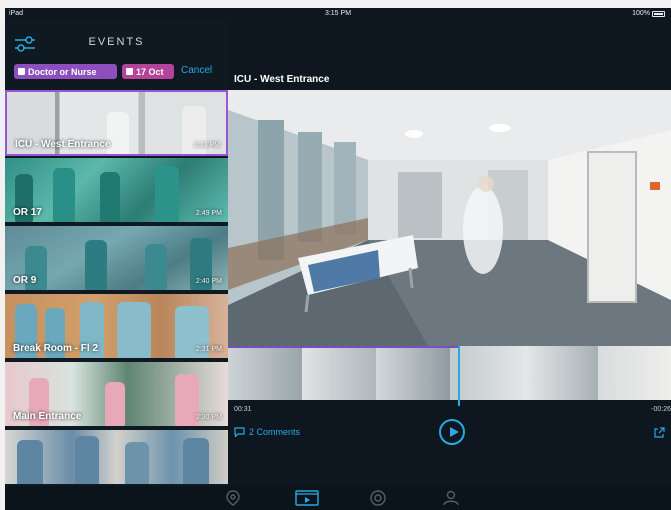  Describe the element at coordinates (208, 281) in the screenshot. I see `event-time: 2:40 PM` at that location.